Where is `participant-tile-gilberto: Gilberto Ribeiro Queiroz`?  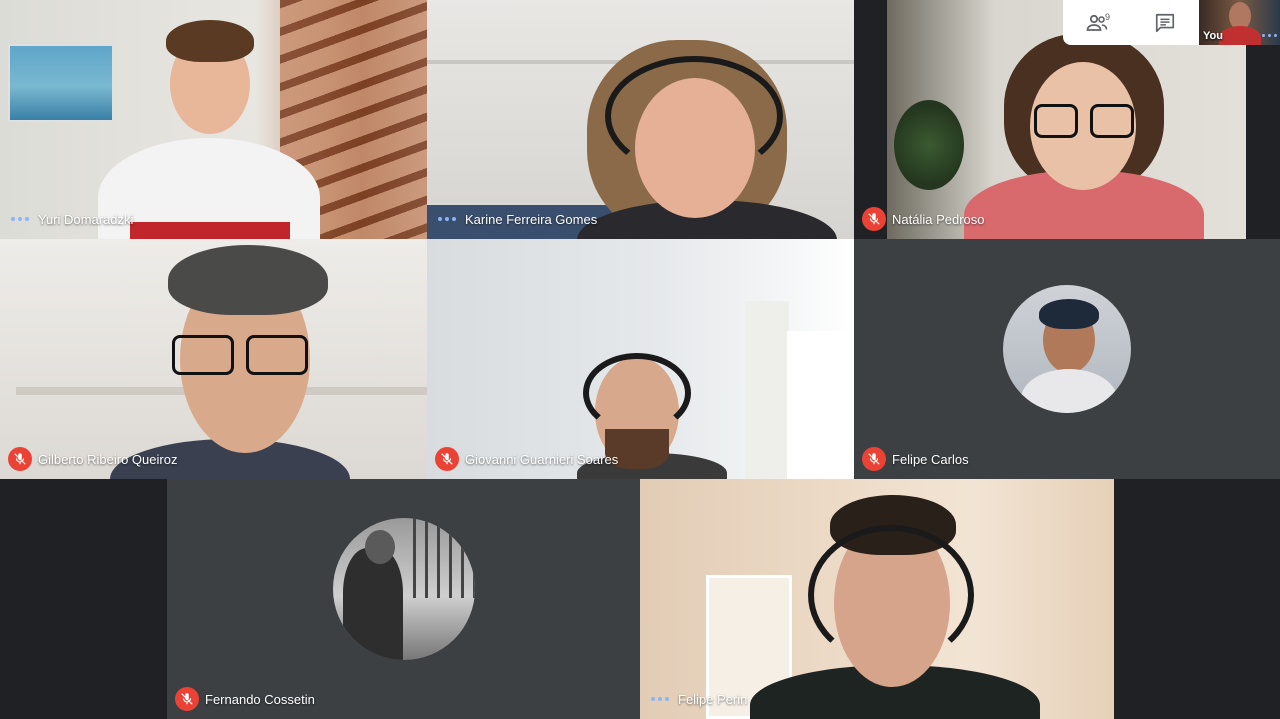 participant-tile-gilberto: Gilberto Ribeiro Queiroz is located at coordinates (213, 359).